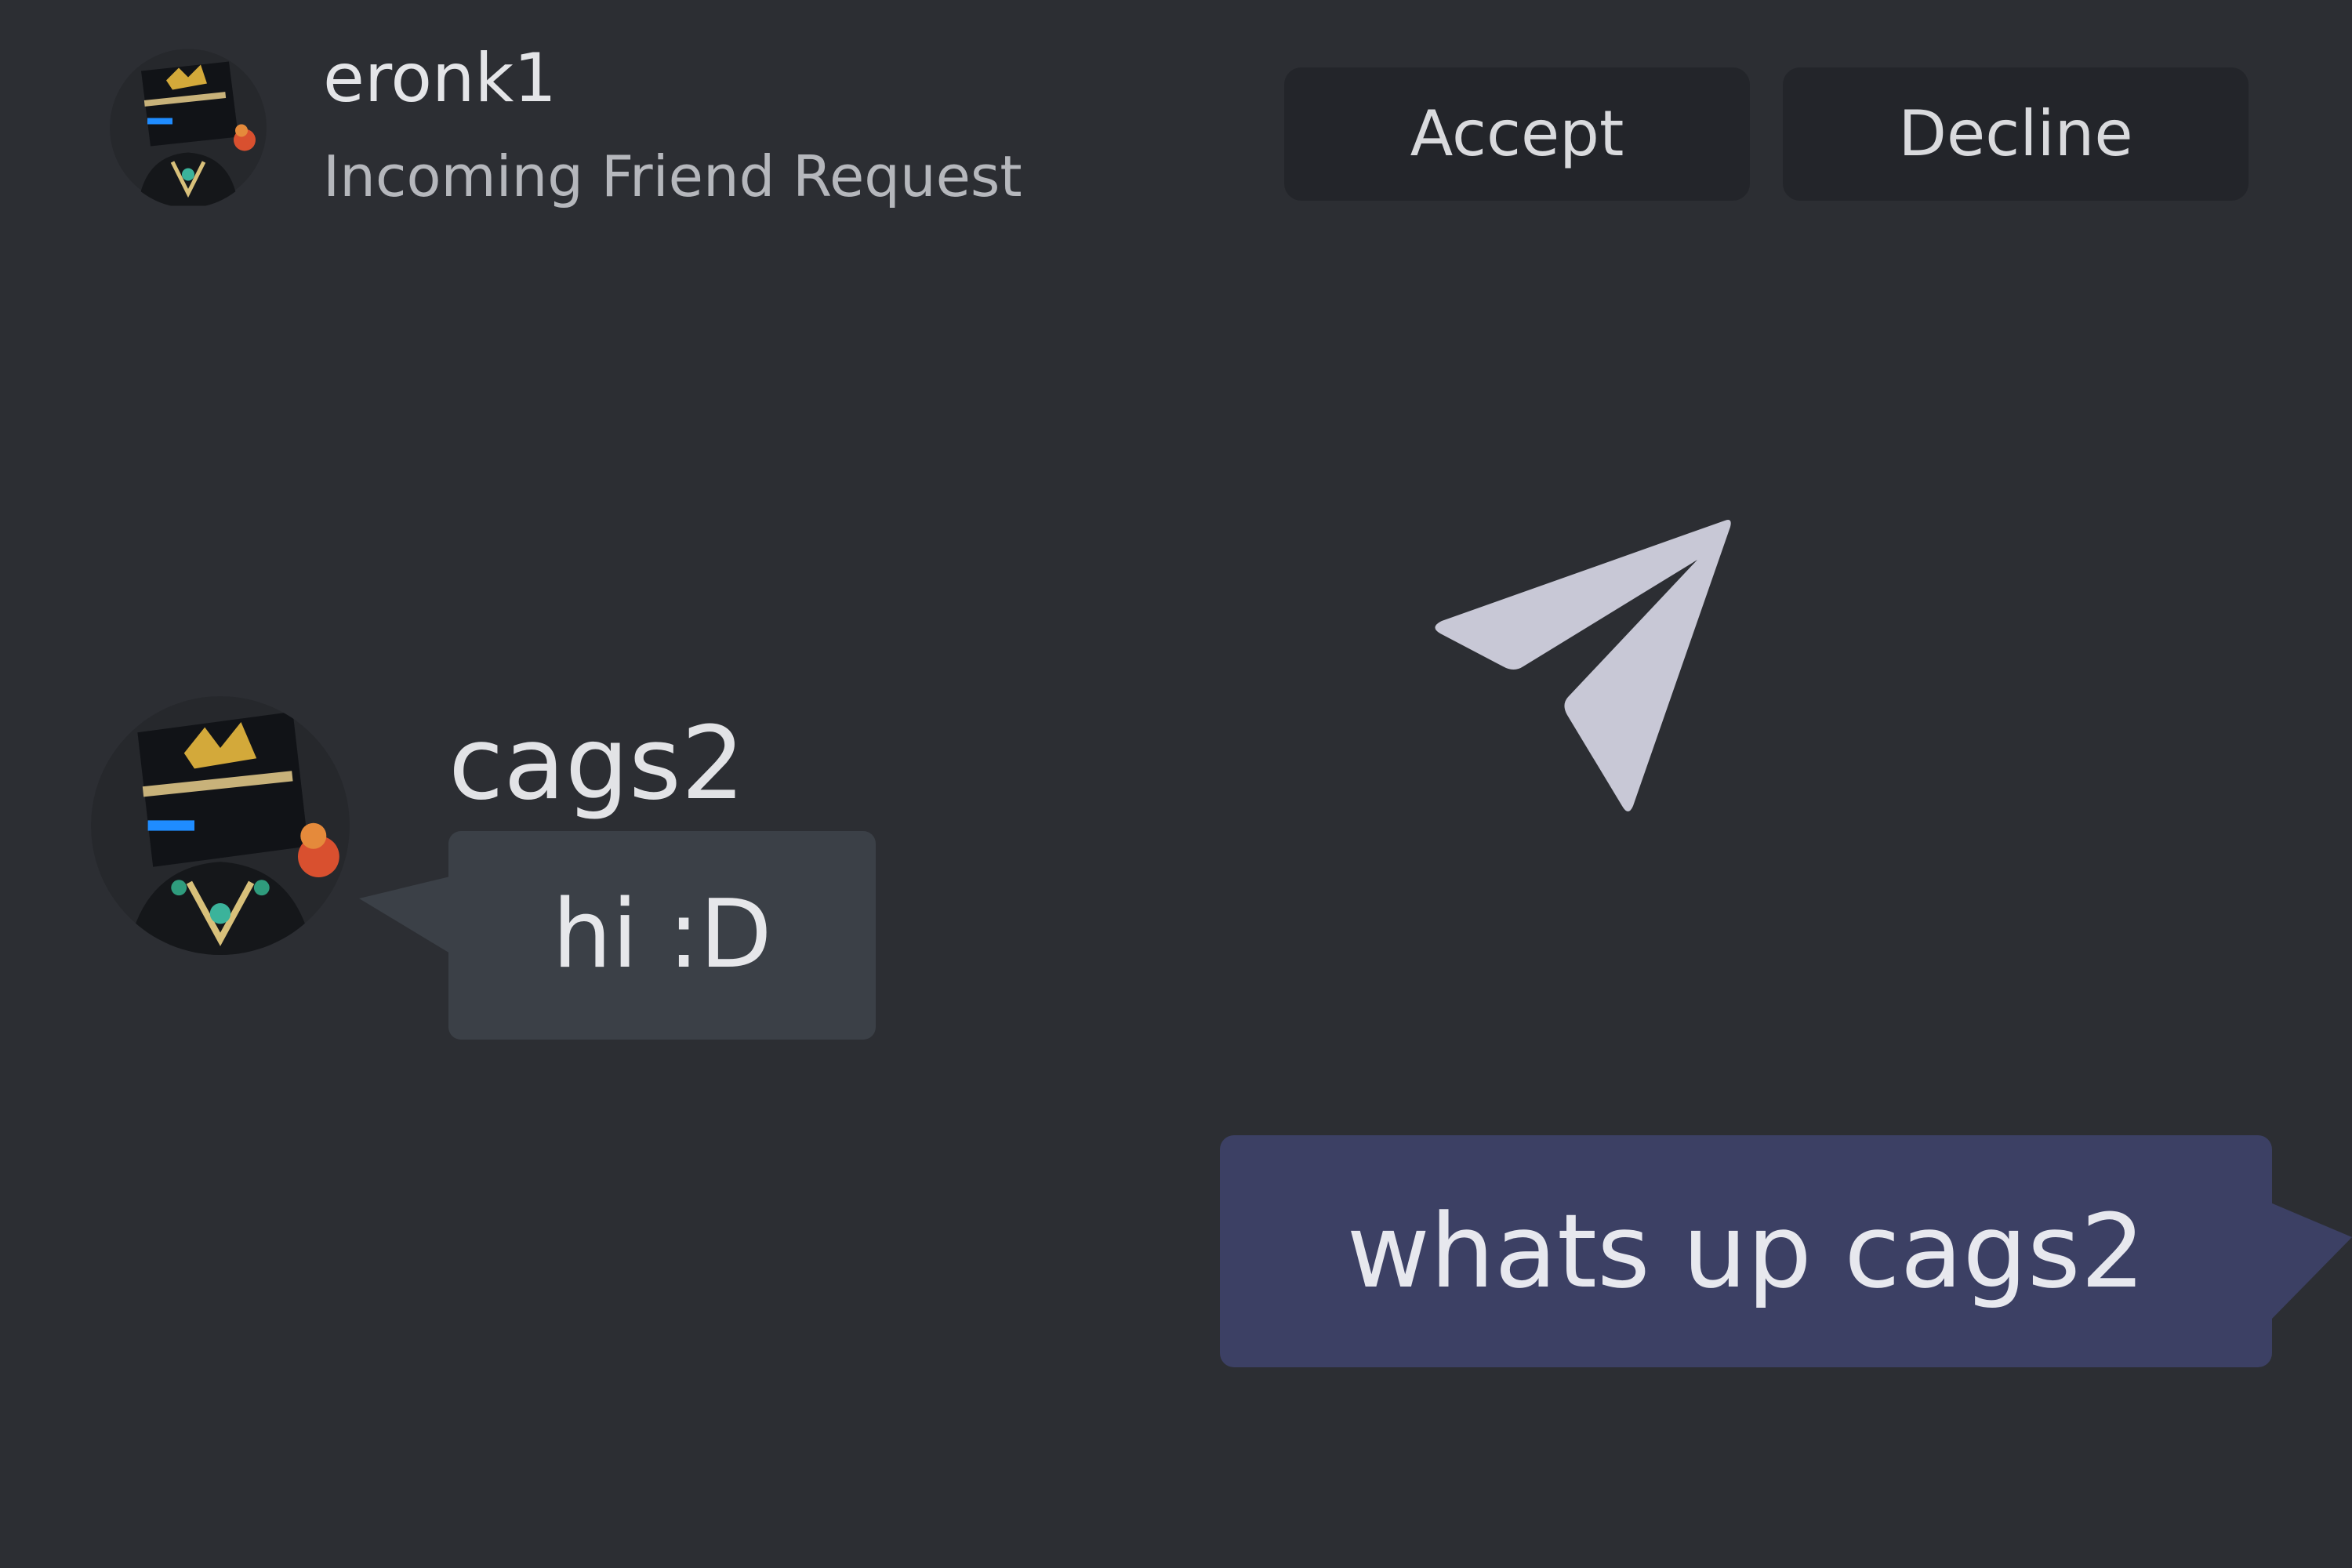  I want to click on paper-plane-icon, so click(1583, 665).